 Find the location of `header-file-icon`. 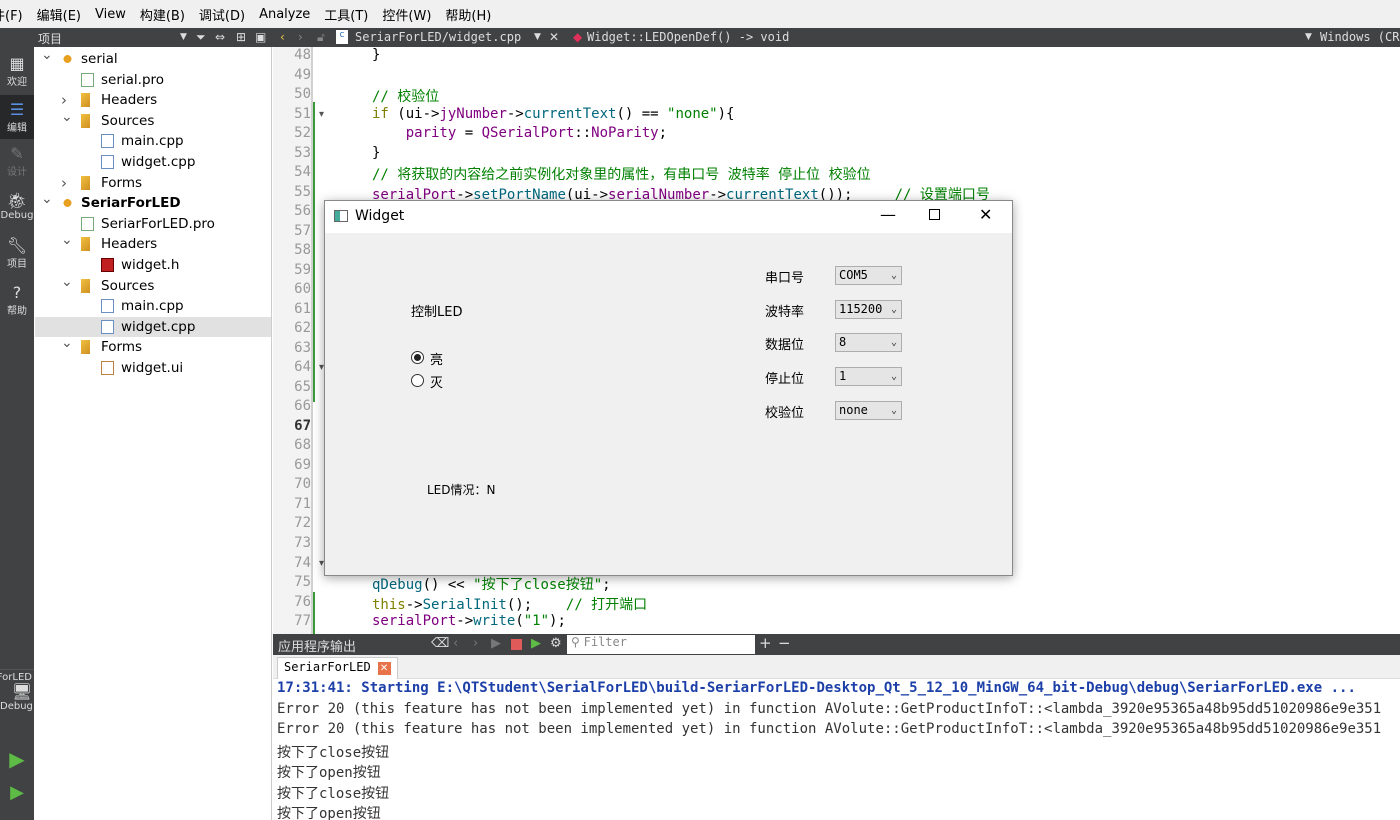

header-file-icon is located at coordinates (107, 265).